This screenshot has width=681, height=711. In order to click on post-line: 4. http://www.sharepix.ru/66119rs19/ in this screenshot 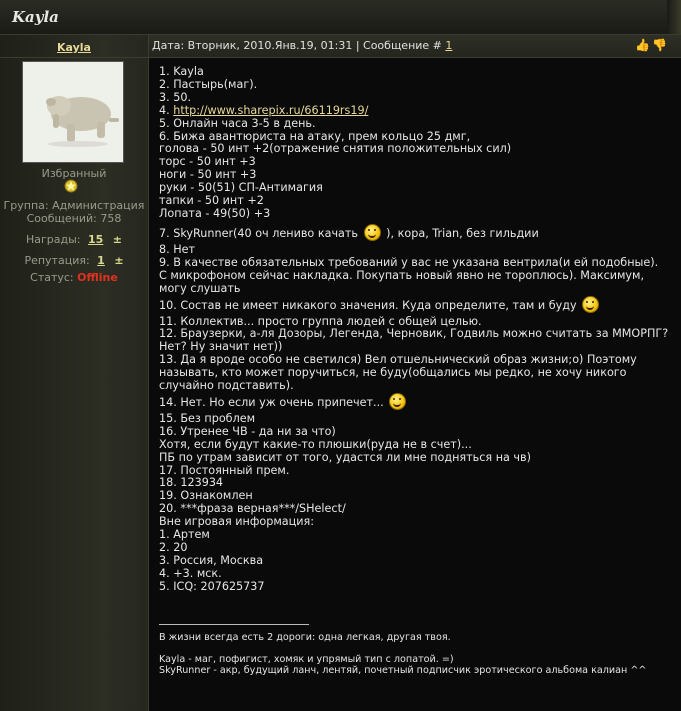, I will do `click(414, 110)`.